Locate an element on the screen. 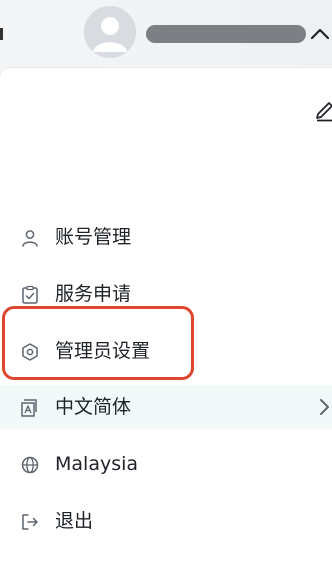  menu-item-language: 中文简体 is located at coordinates (166, 407).